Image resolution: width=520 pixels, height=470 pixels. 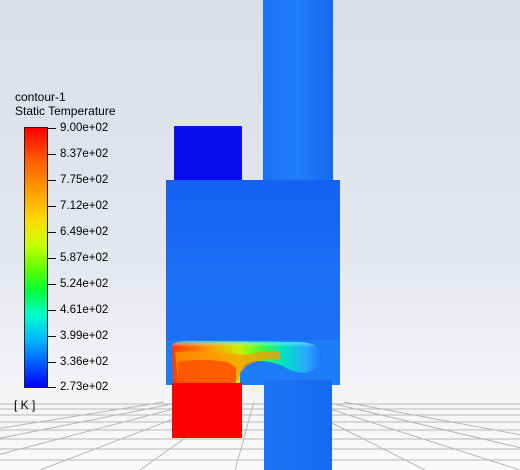 I want to click on legend-variable: Static Temperature, so click(x=65, y=111).